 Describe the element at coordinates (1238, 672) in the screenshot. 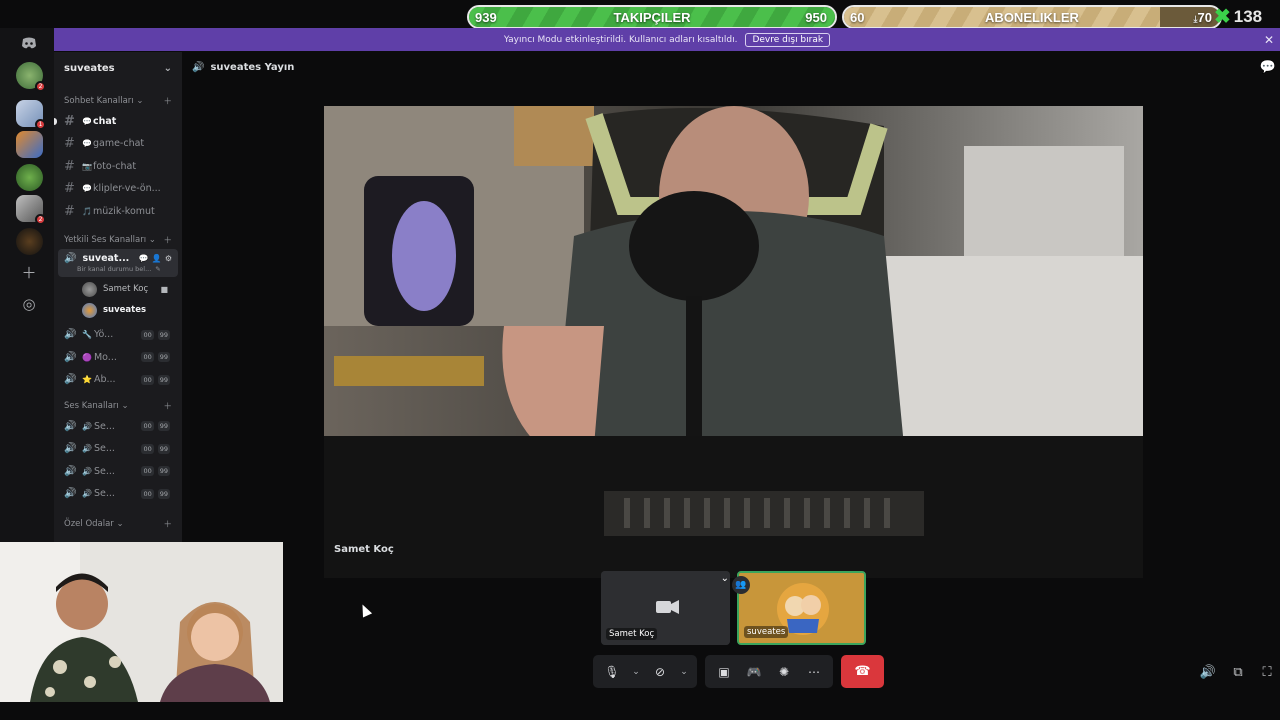

I see `pop-out-icon: ⧉` at that location.